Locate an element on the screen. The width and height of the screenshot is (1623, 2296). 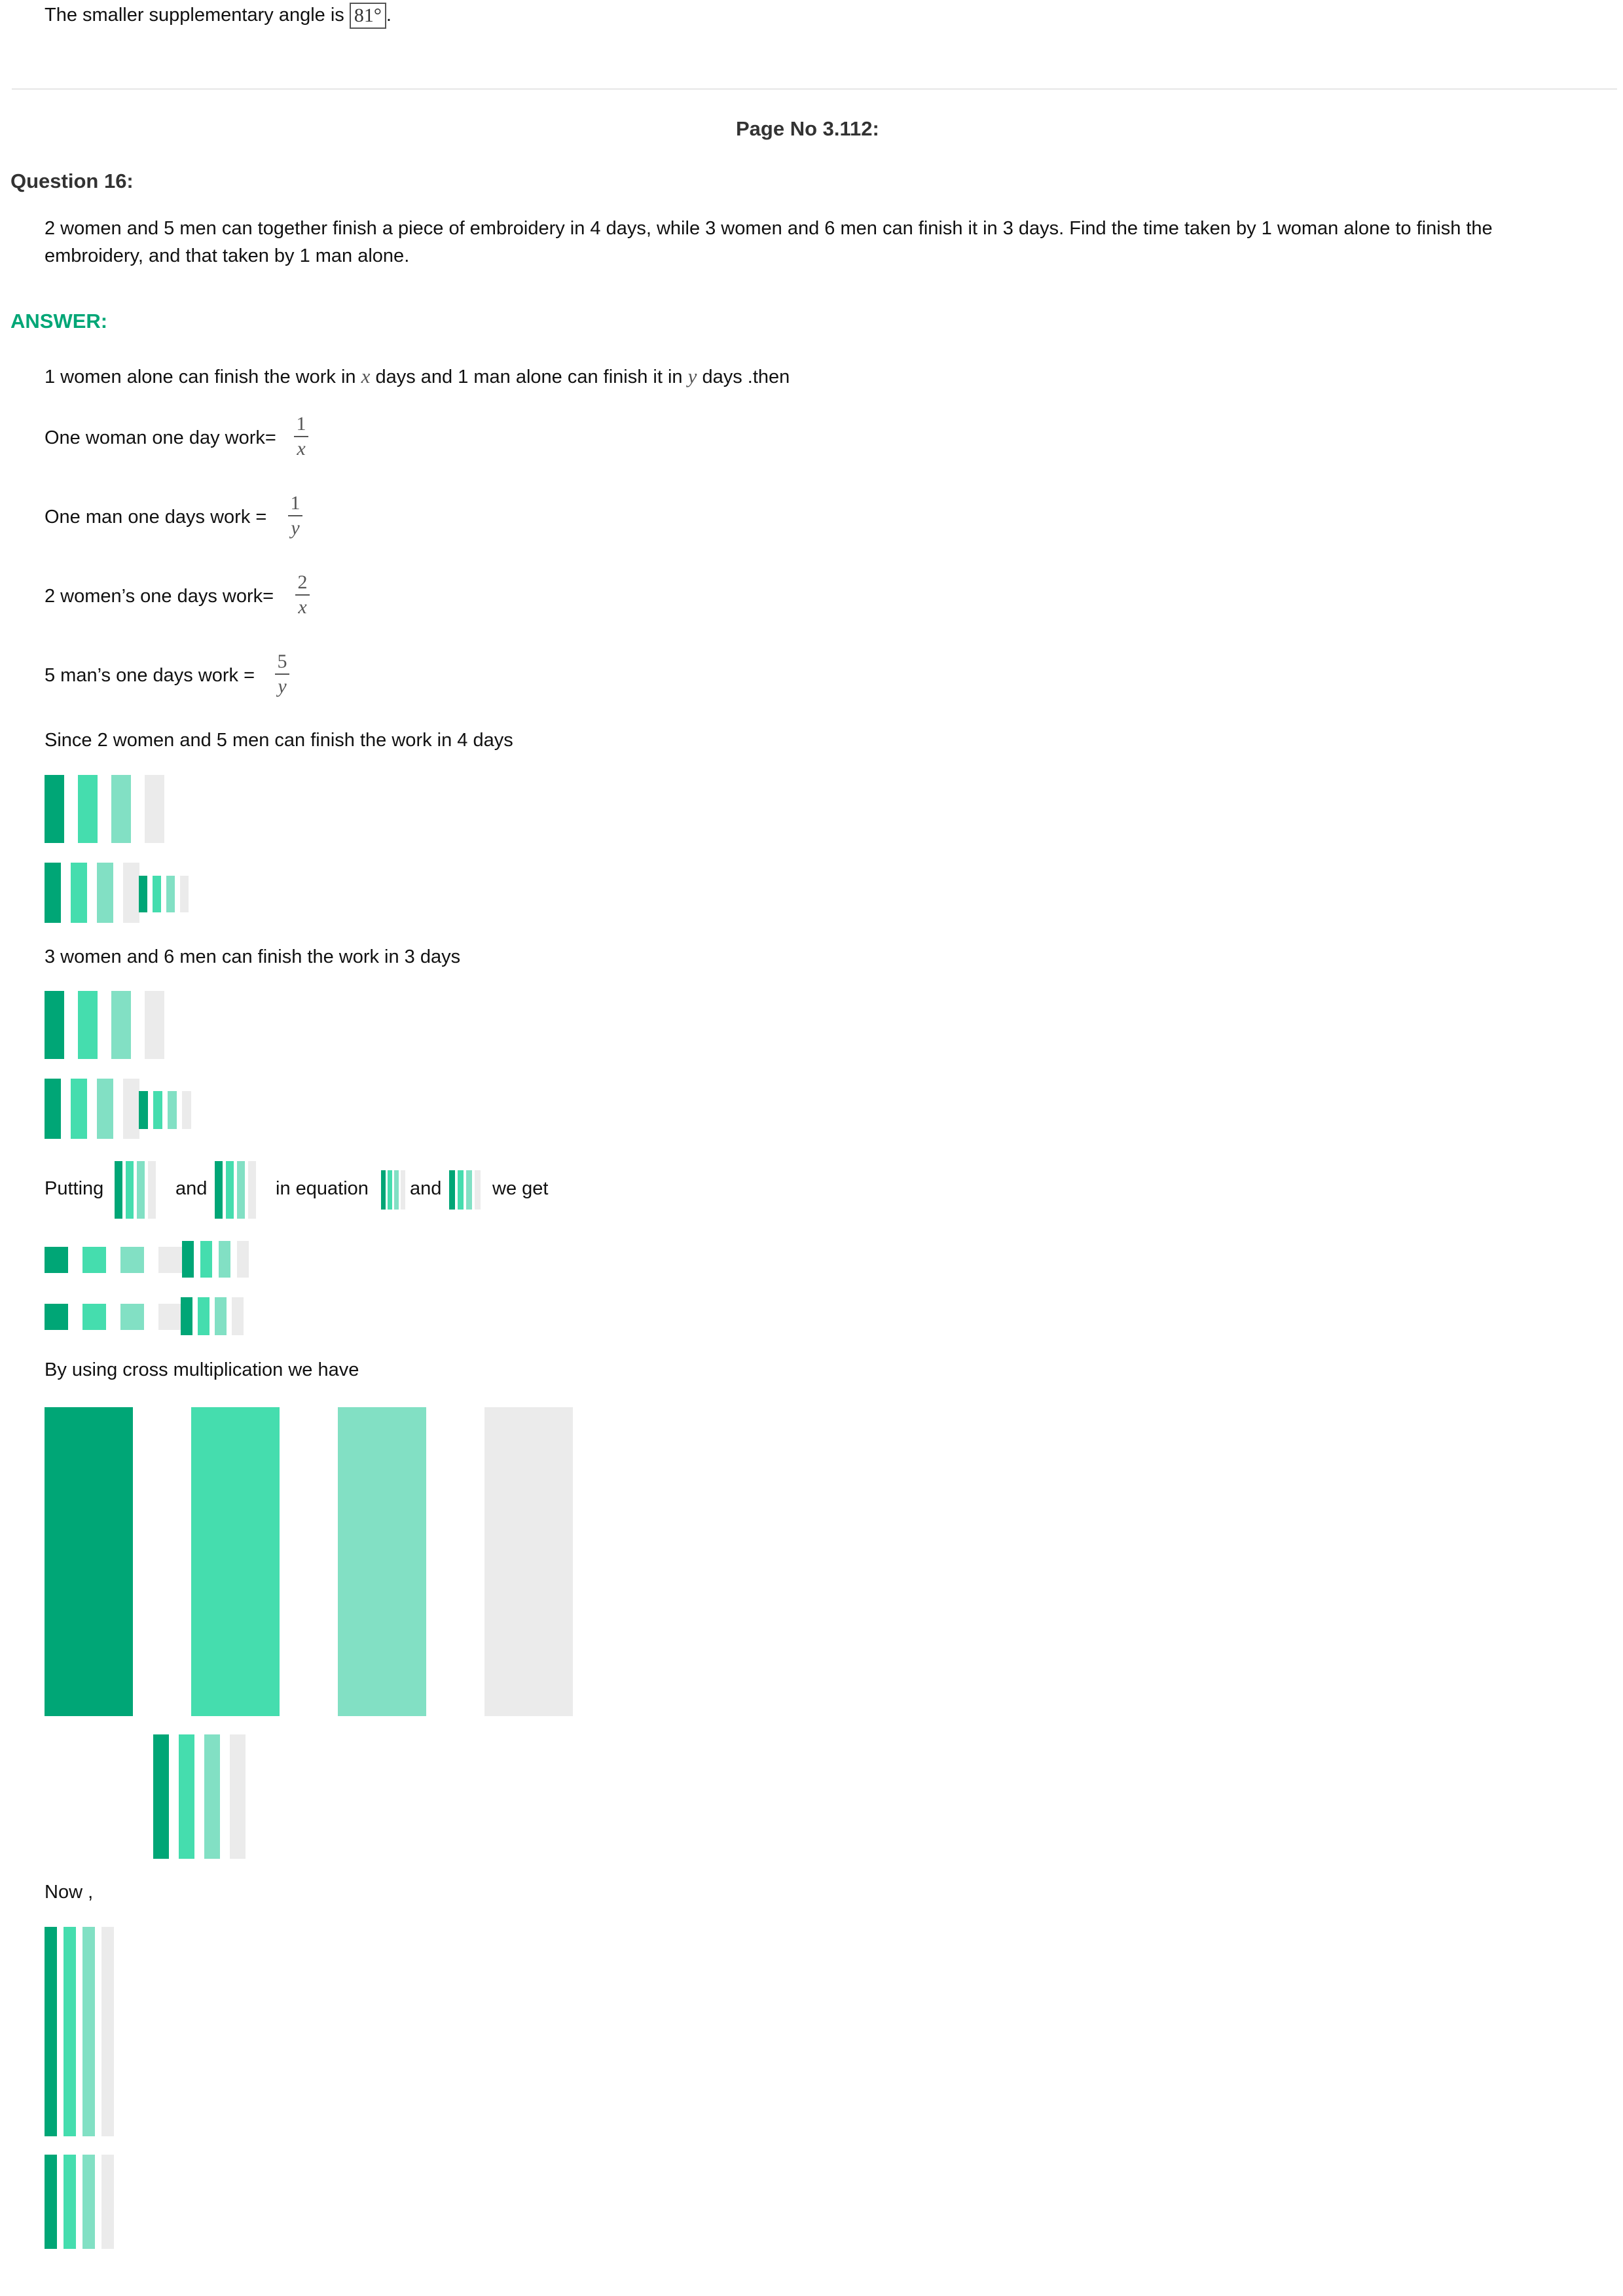
previous-answer-text: The smaller supplementary angle is is located at coordinates (194, 15).